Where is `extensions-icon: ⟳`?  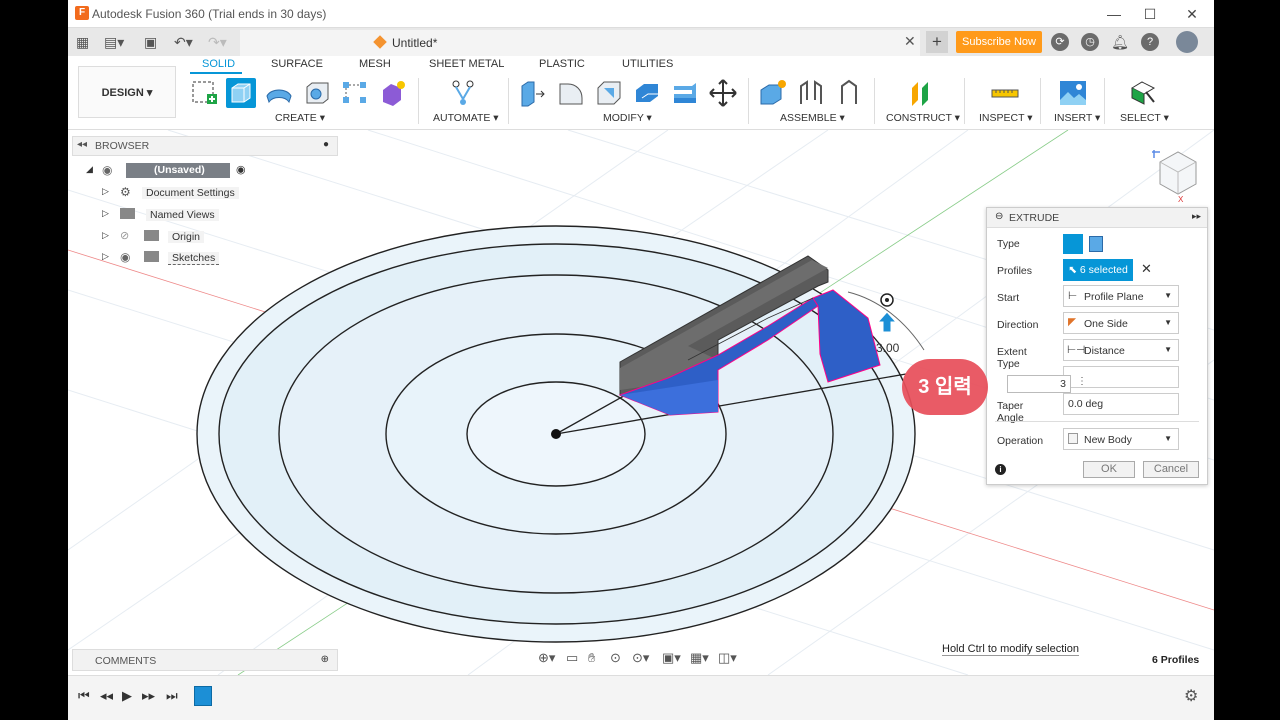
extensions-icon: ⟳ is located at coordinates (1060, 42).